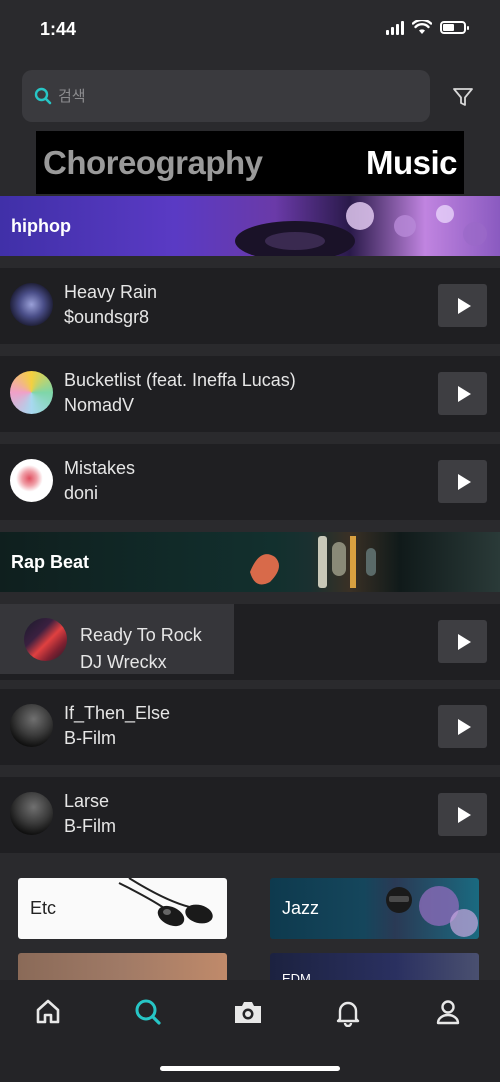 The height and width of the screenshot is (1082, 500). Describe the element at coordinates (117, 713) in the screenshot. I see `track-title: If_Then_Else` at that location.